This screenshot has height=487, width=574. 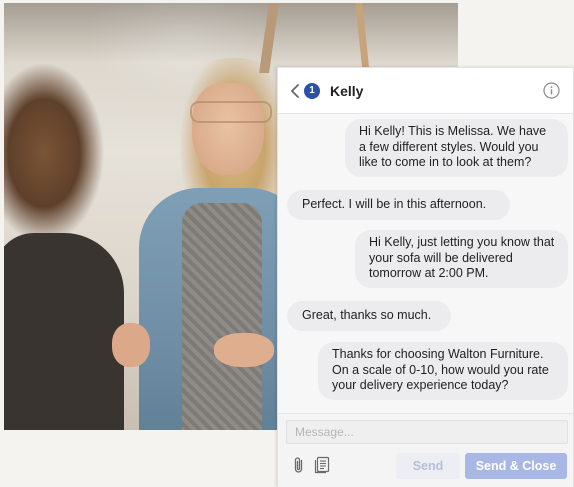 I want to click on woman-glasses, so click(x=231, y=112).